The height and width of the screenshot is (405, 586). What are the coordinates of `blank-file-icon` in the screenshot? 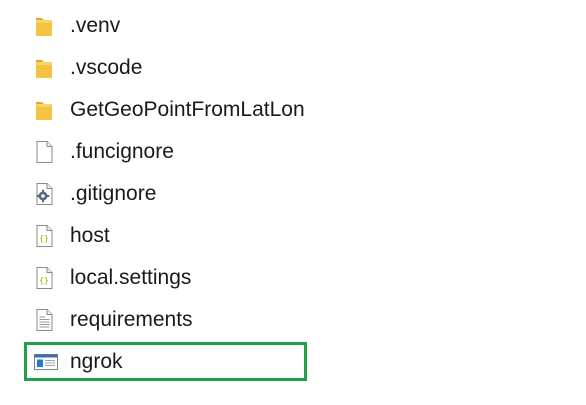 It's located at (44, 152).